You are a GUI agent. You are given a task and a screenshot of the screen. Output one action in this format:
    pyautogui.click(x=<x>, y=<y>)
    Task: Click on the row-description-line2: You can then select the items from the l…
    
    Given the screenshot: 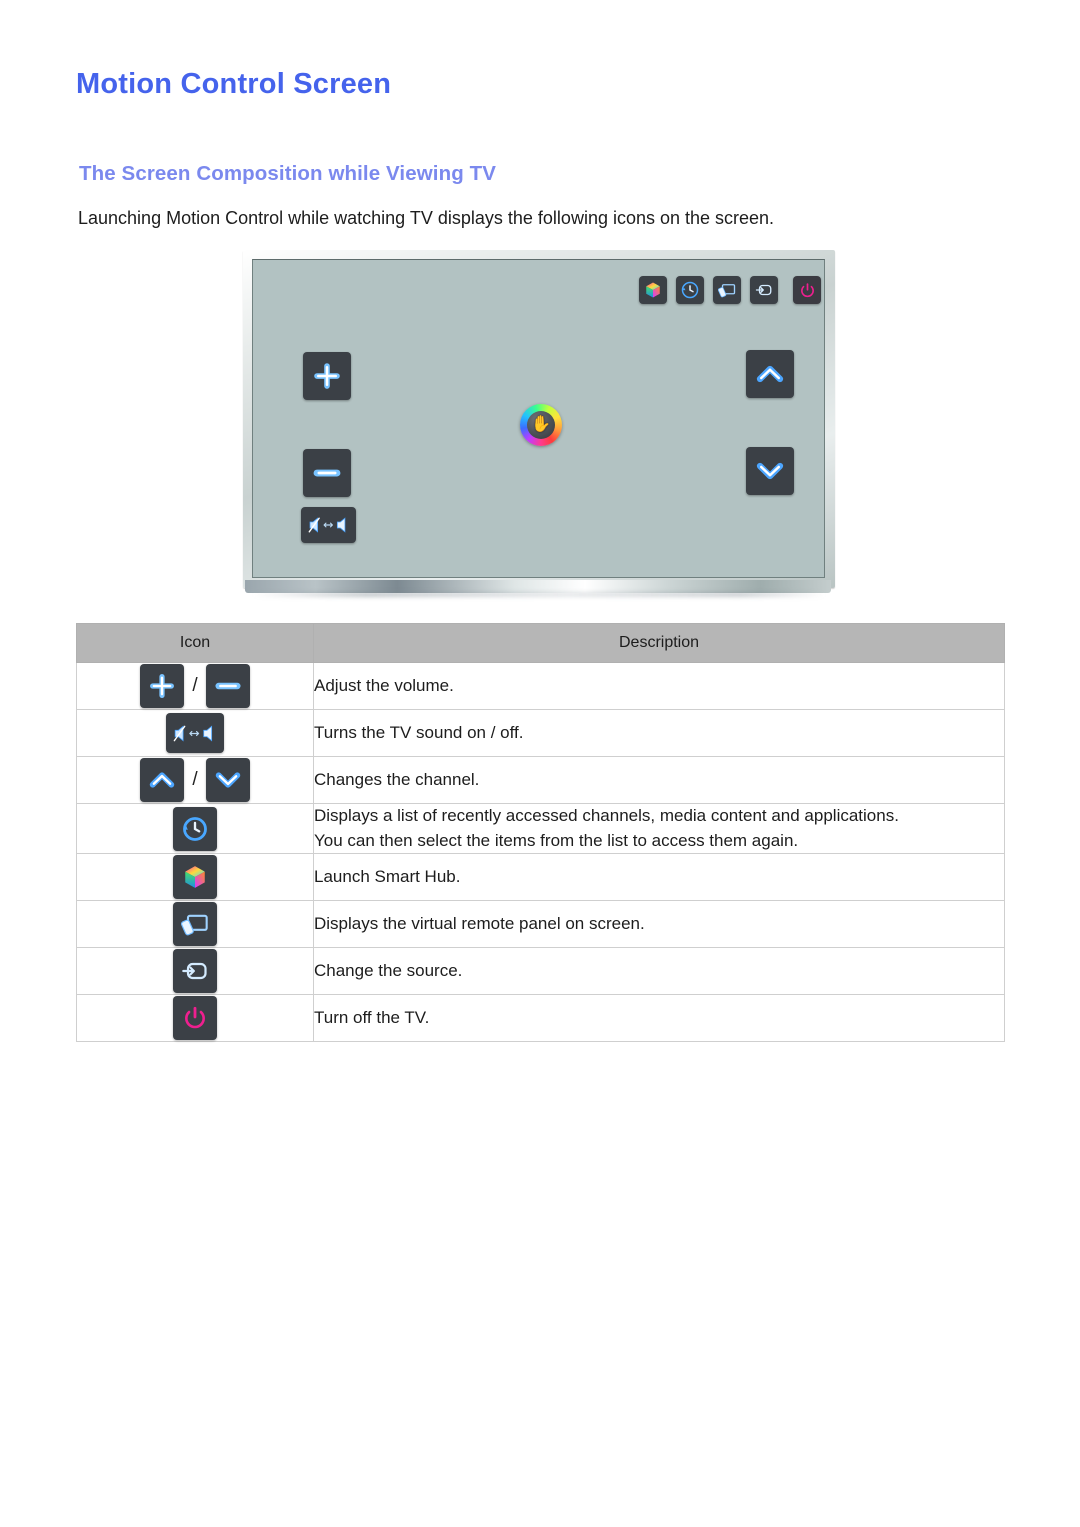 What is the action you would take?
    pyautogui.click(x=556, y=840)
    